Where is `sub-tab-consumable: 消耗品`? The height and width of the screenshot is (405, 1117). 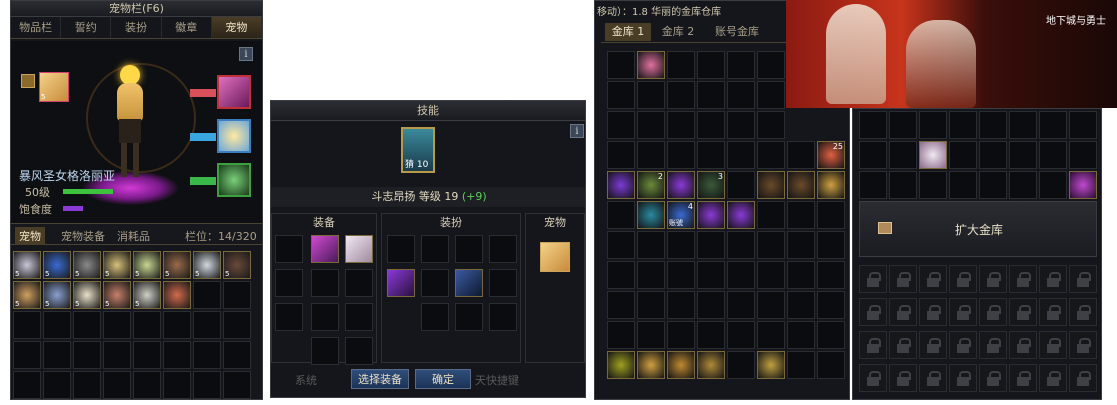 sub-tab-consumable: 消耗品 is located at coordinates (133, 236).